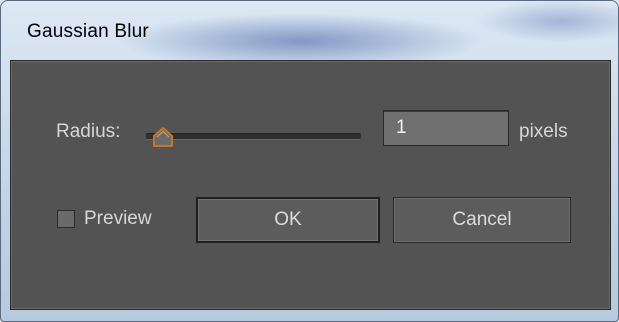 The width and height of the screenshot is (619, 322). I want to click on preview-checkbox, so click(66, 219).